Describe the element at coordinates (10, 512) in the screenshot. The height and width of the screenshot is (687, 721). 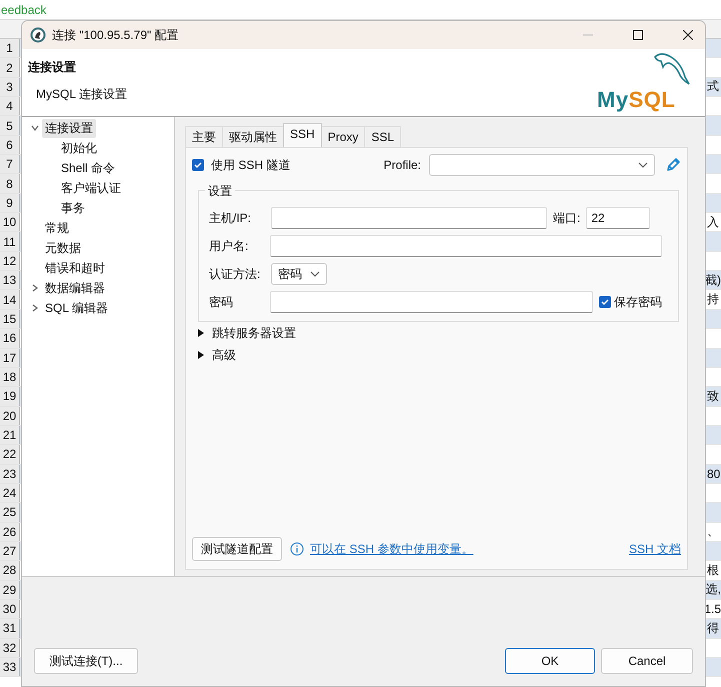
I see `row-number: 25` at that location.